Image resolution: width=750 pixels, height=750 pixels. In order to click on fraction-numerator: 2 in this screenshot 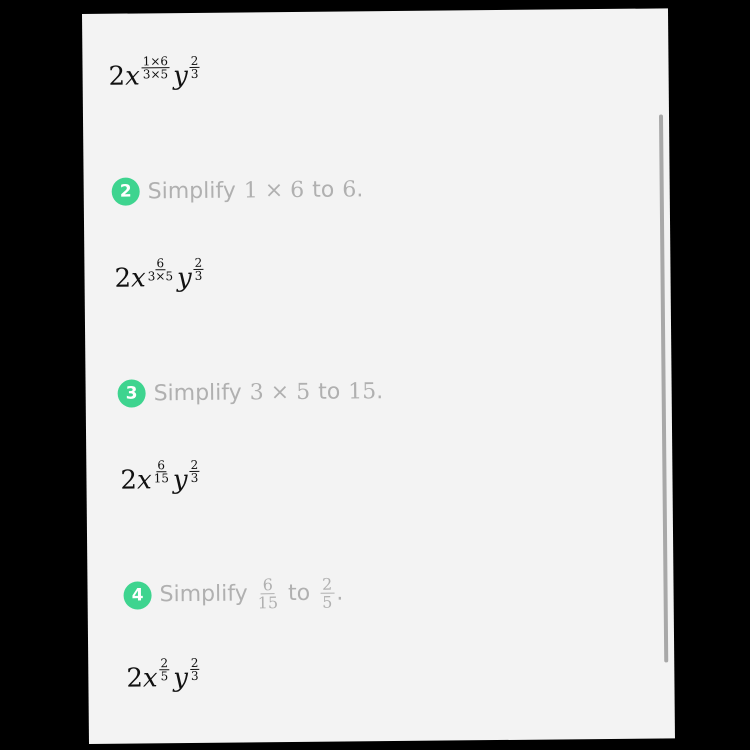, I will do `click(327, 584)`.